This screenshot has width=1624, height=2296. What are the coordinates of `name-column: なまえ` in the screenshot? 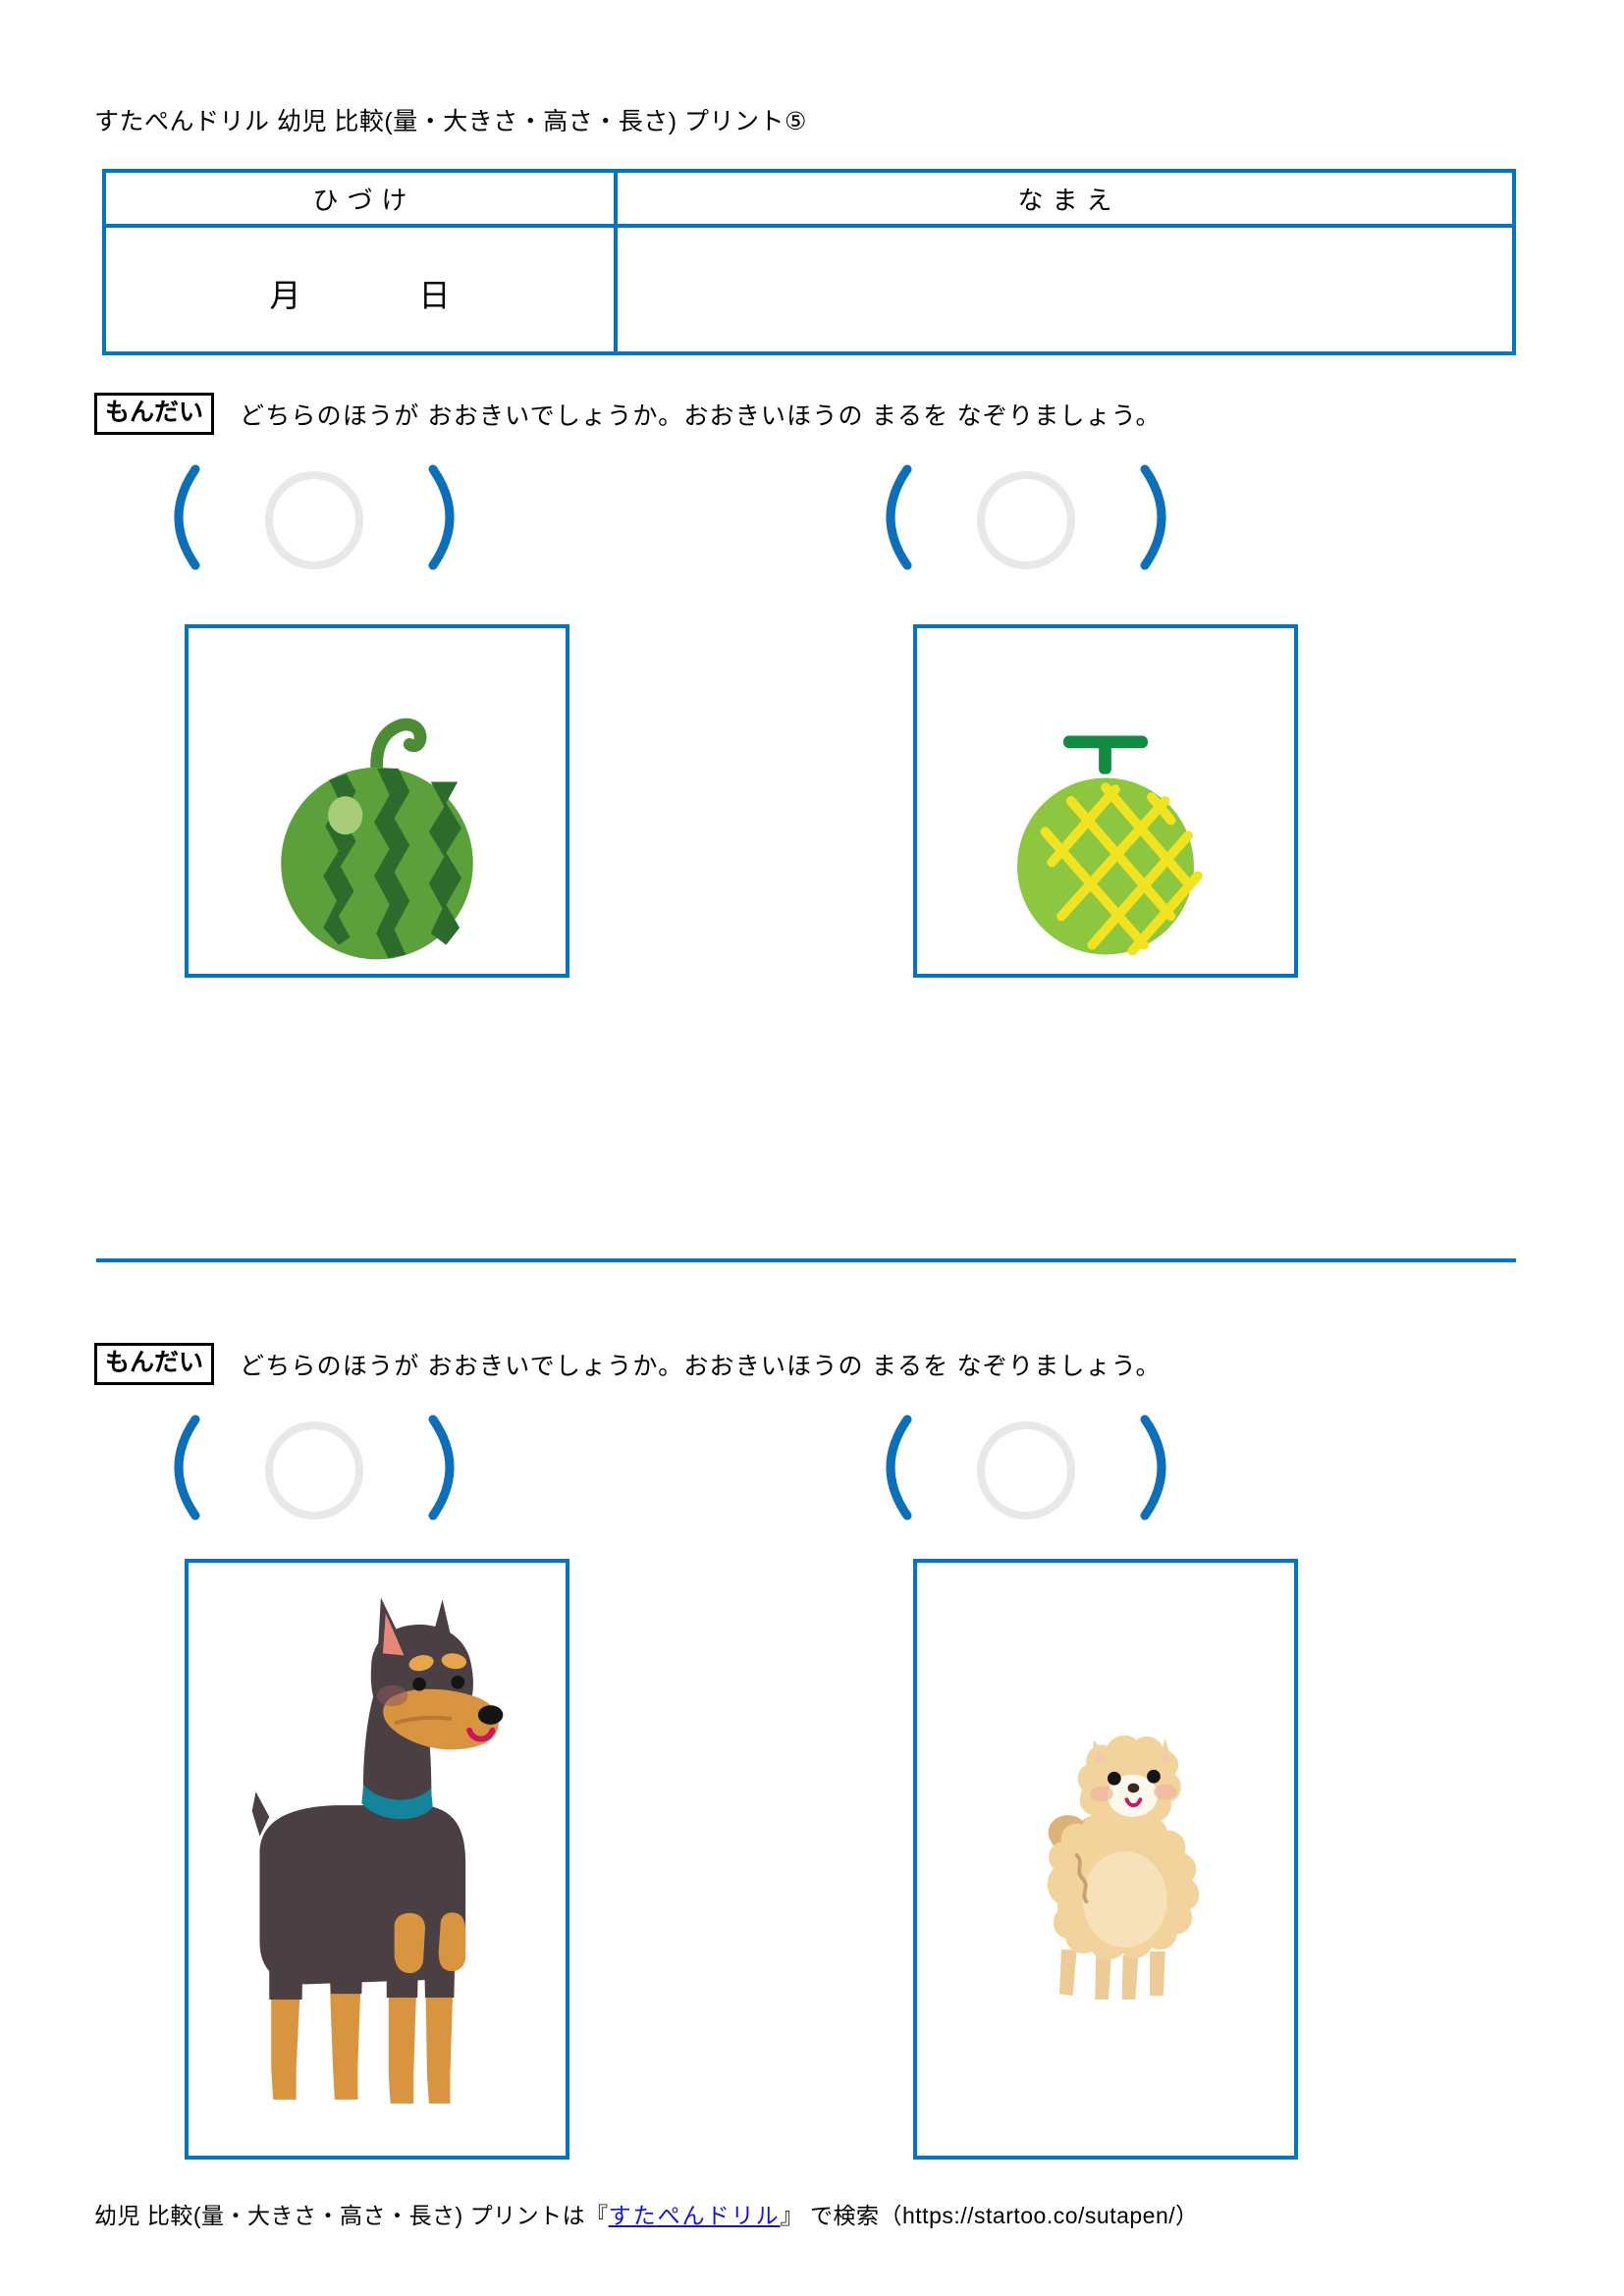 It's located at (1065, 262).